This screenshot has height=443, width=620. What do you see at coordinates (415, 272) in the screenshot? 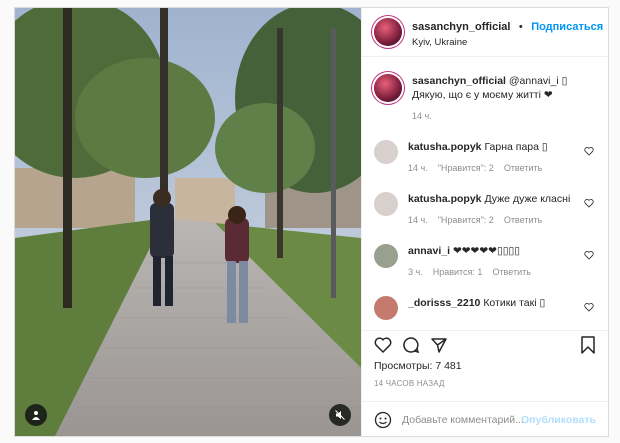
I see `comment-time: 3 ч.` at bounding box center [415, 272].